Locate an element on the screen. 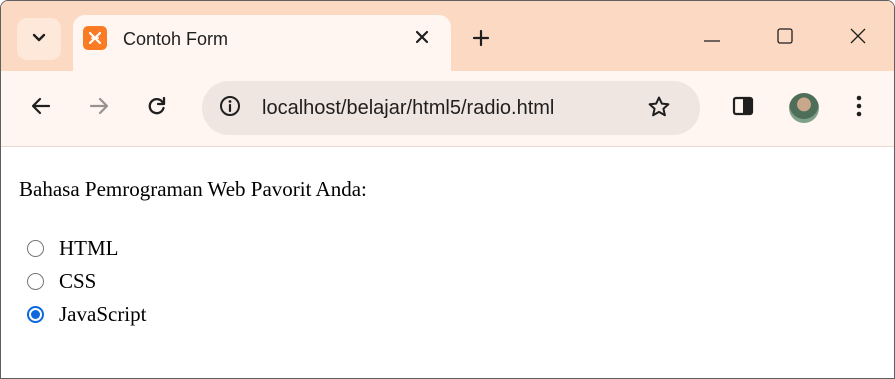  side-panel-button is located at coordinates (743, 108).